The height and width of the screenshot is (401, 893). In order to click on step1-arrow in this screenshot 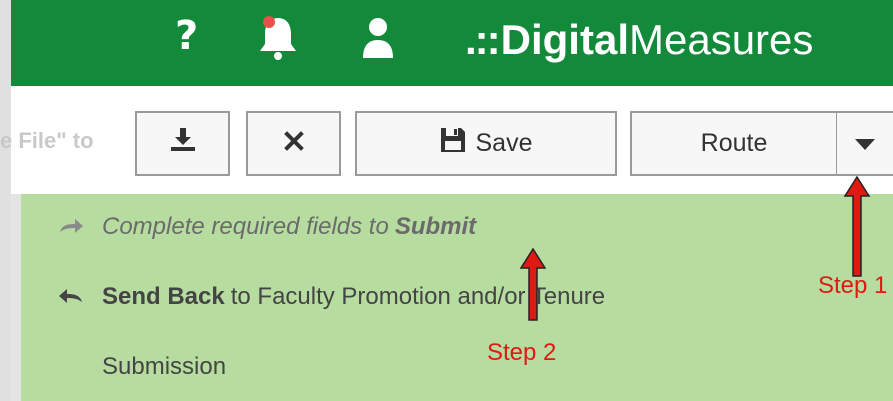, I will do `click(857, 226)`.